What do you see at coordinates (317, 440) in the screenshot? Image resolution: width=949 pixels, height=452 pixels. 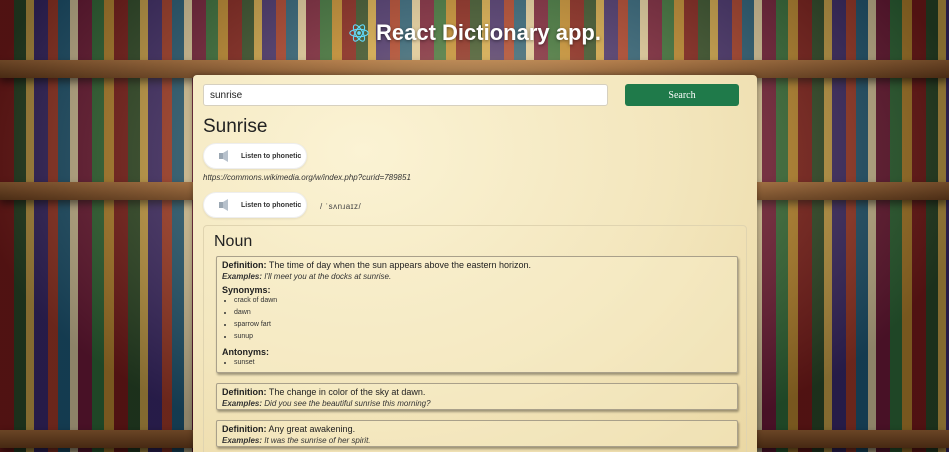 I see `example-text: It was the sunrise of her spirit.` at bounding box center [317, 440].